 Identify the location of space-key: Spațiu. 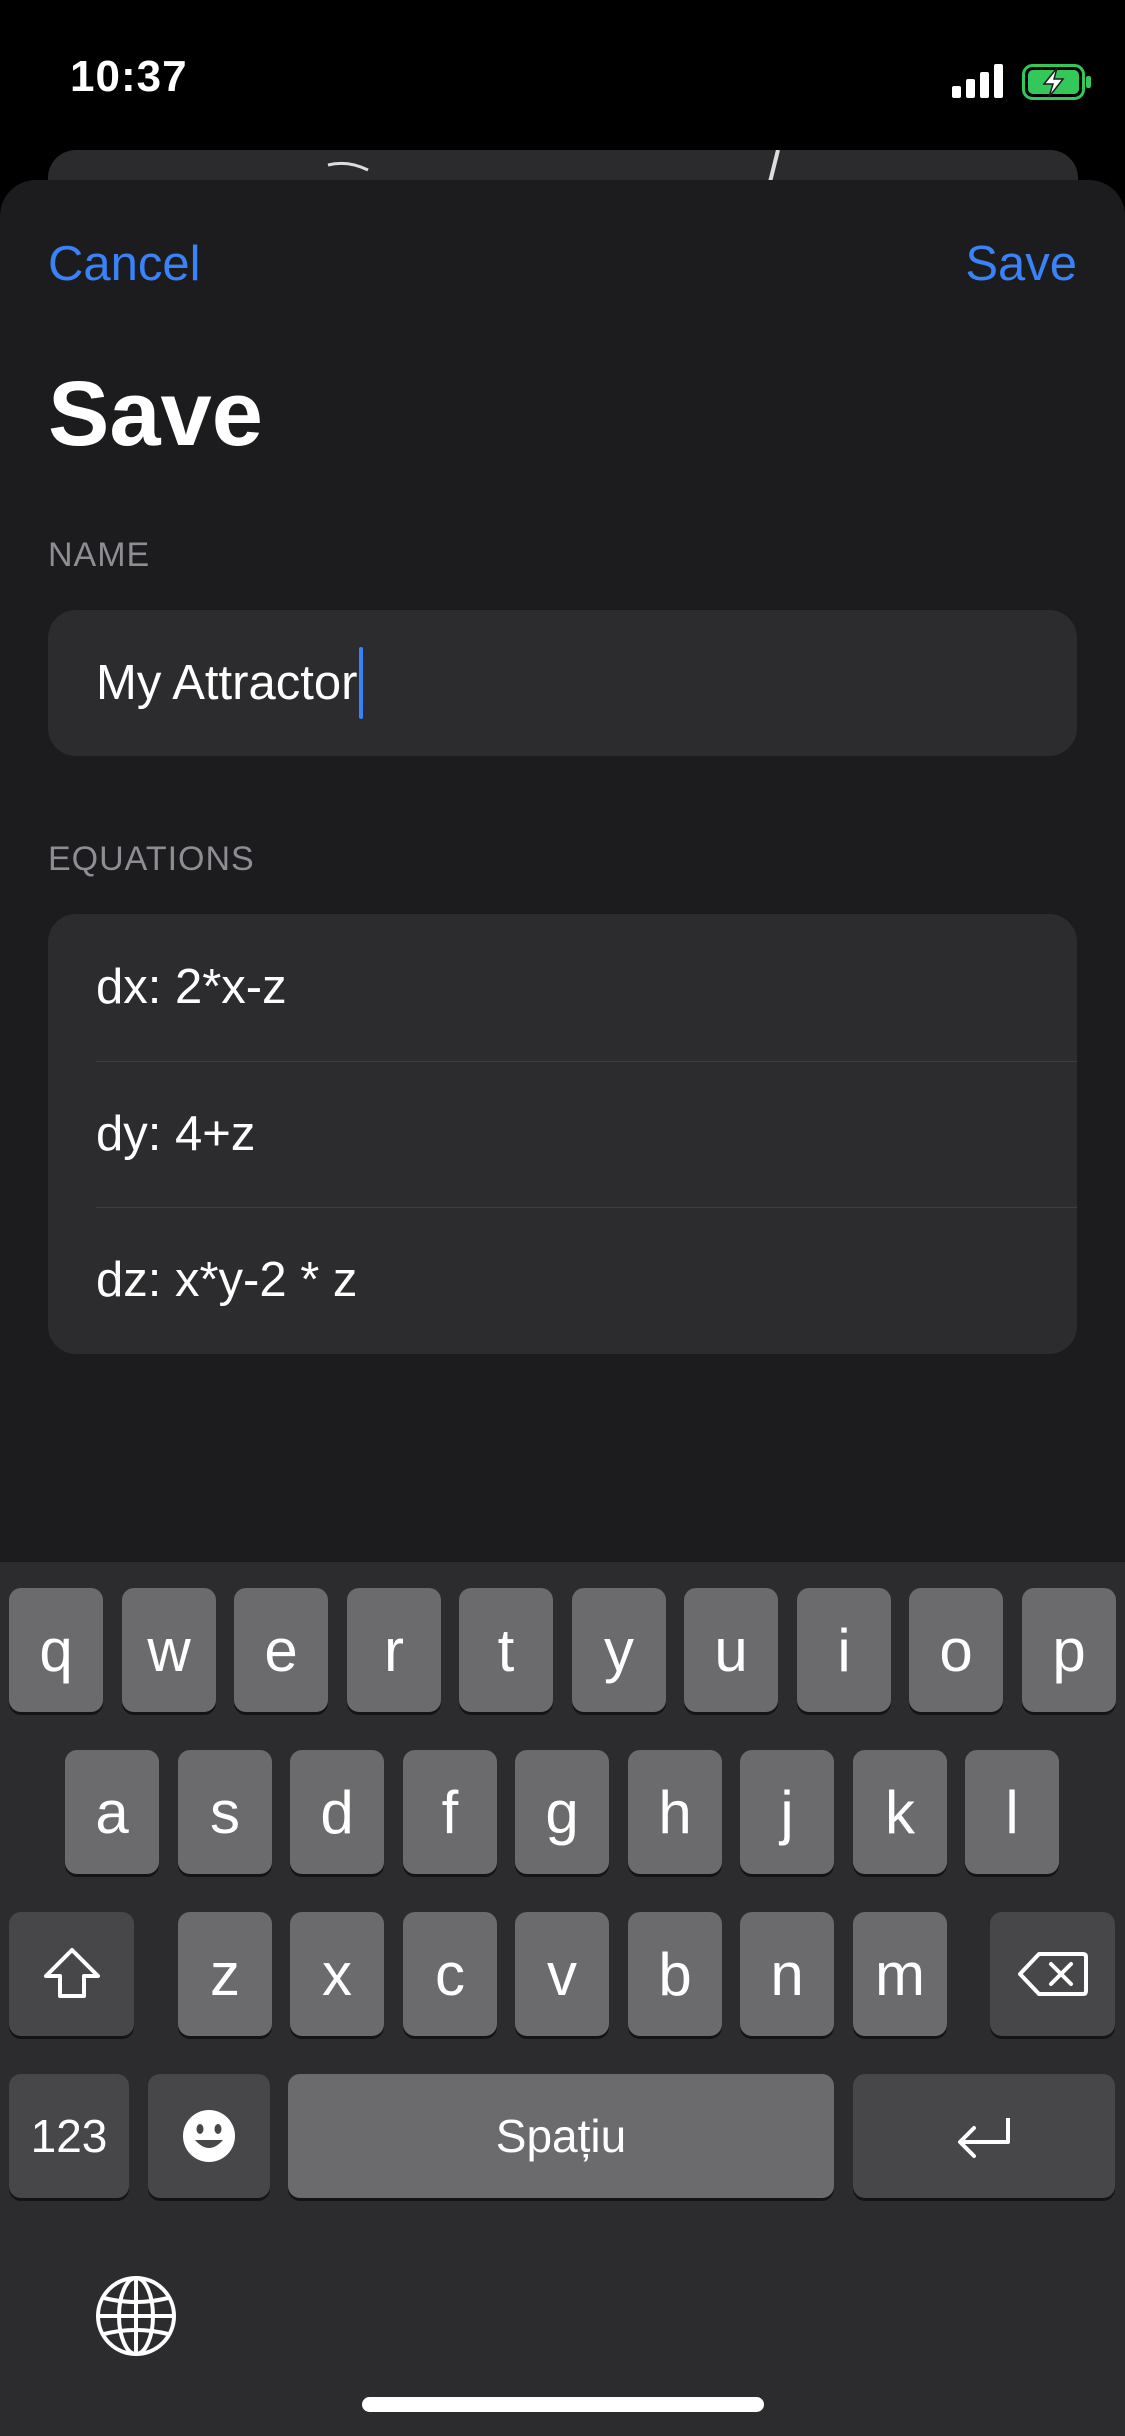
(561, 2136).